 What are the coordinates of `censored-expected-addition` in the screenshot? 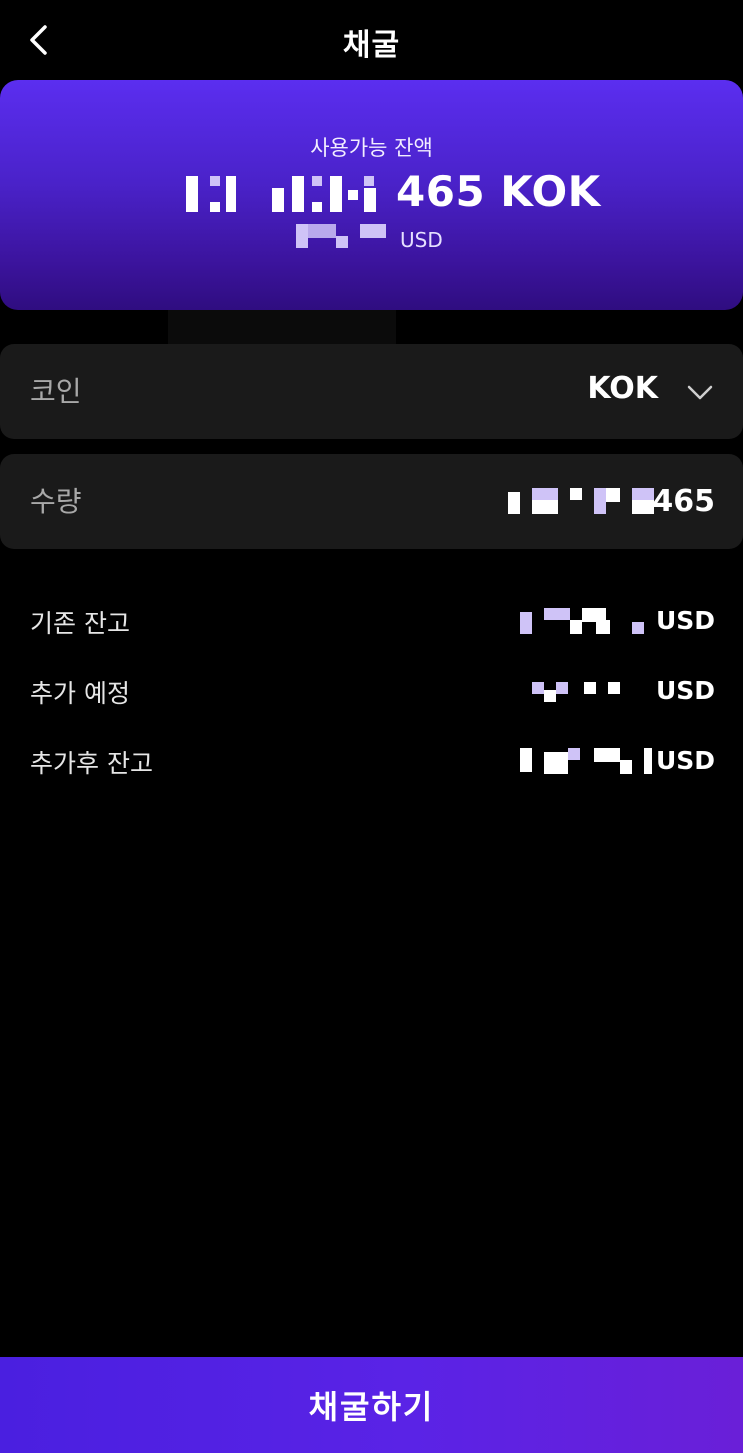 It's located at (582, 692).